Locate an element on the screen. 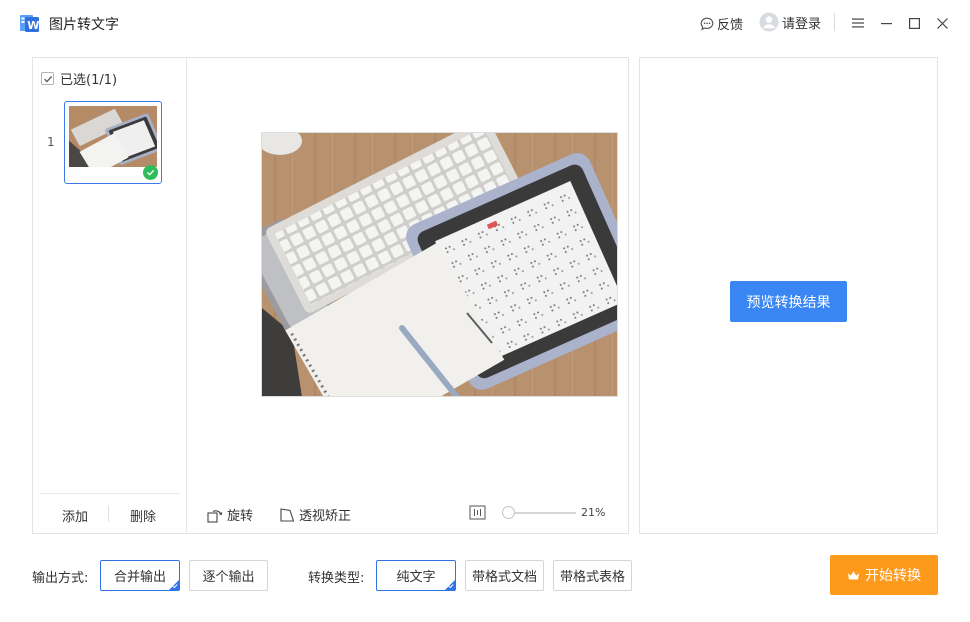 Image resolution: width=970 pixels, height=622 pixels. chat-icon is located at coordinates (707, 23).